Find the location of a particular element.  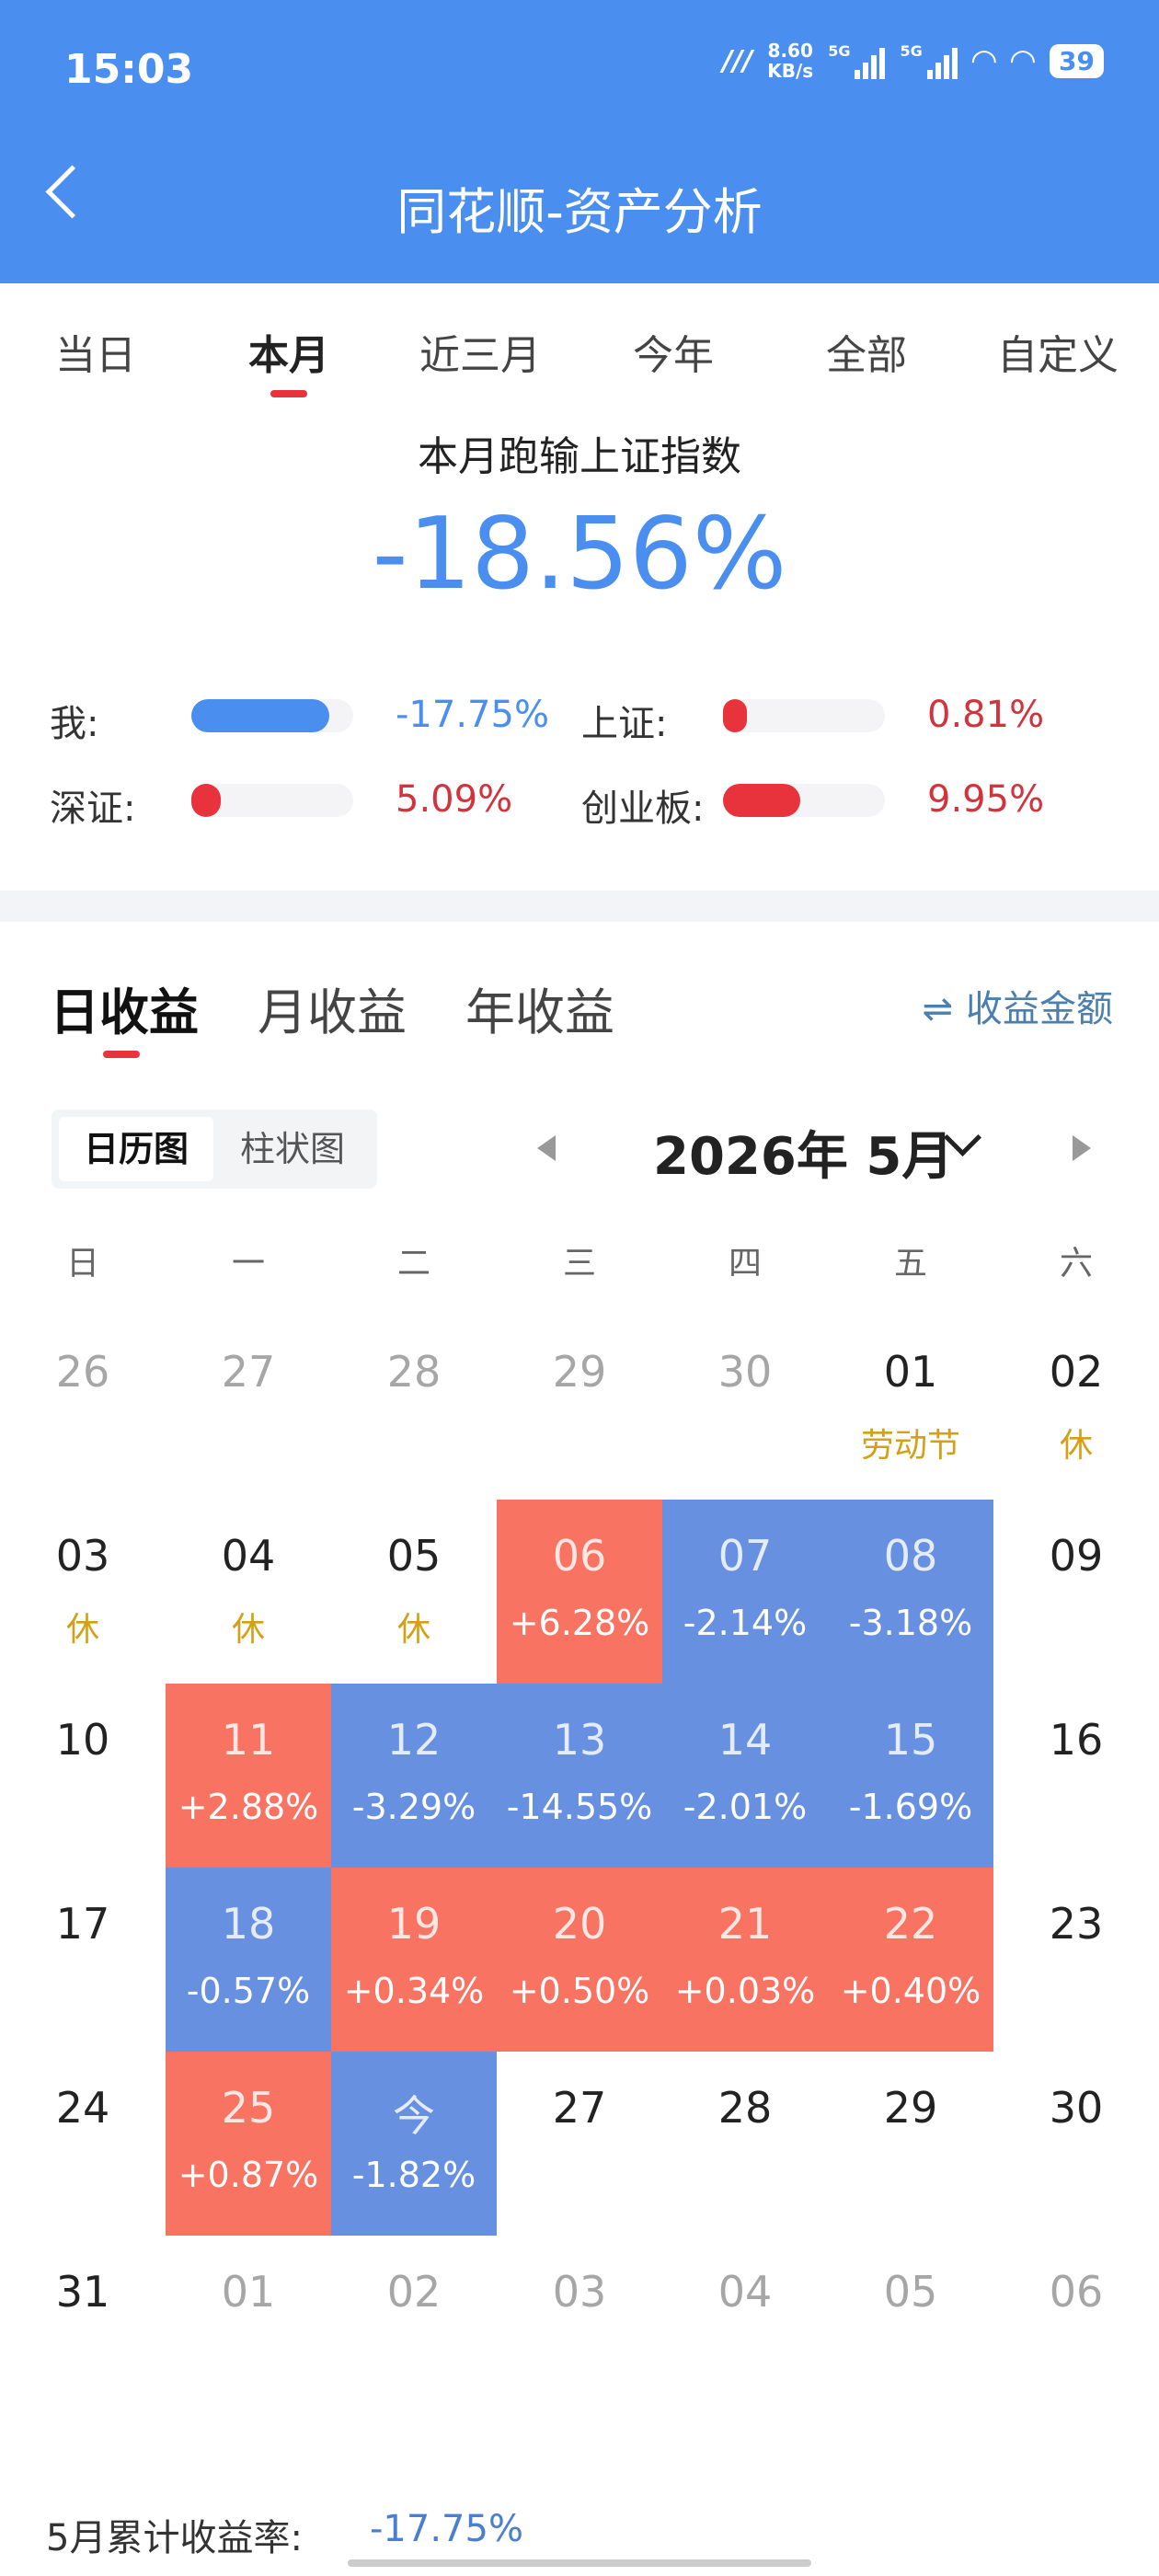

tab-this-month: 本月 is located at coordinates (288, 351).